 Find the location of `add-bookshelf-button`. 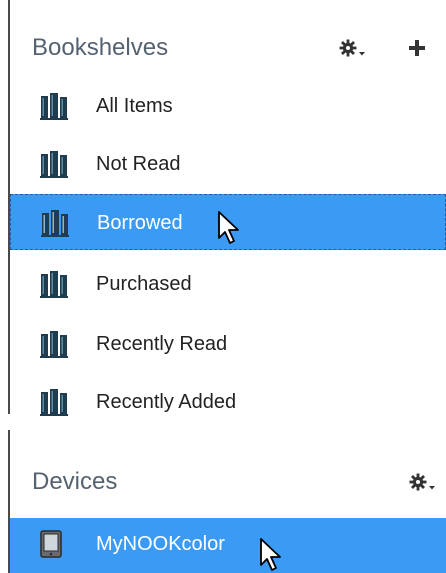

add-bookshelf-button is located at coordinates (417, 48).